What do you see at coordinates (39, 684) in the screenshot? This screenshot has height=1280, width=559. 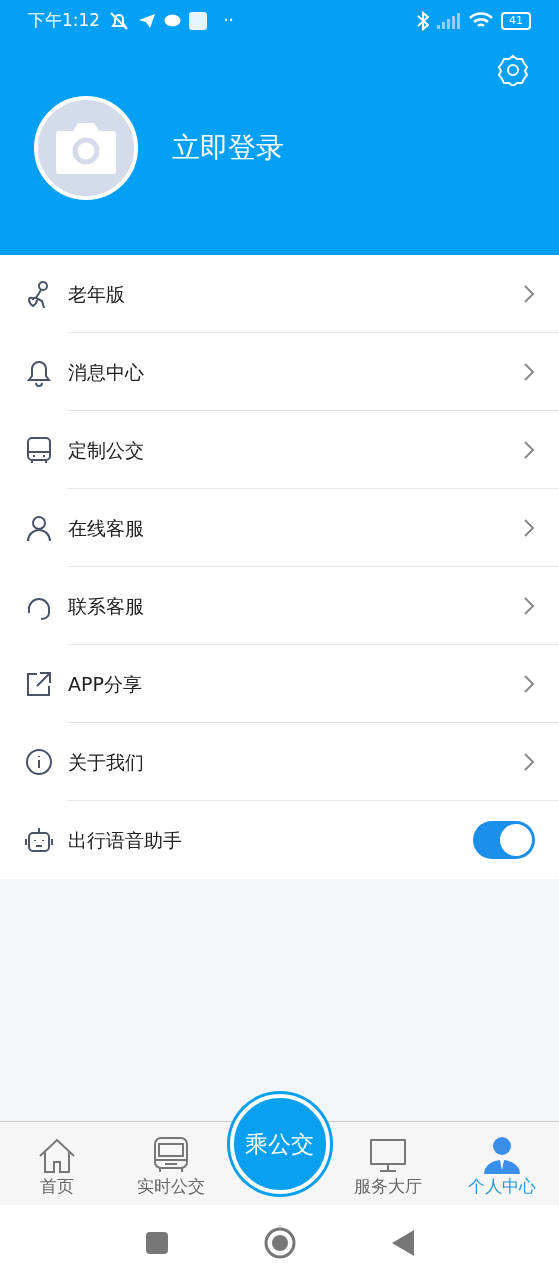 I see `share-icon` at bounding box center [39, 684].